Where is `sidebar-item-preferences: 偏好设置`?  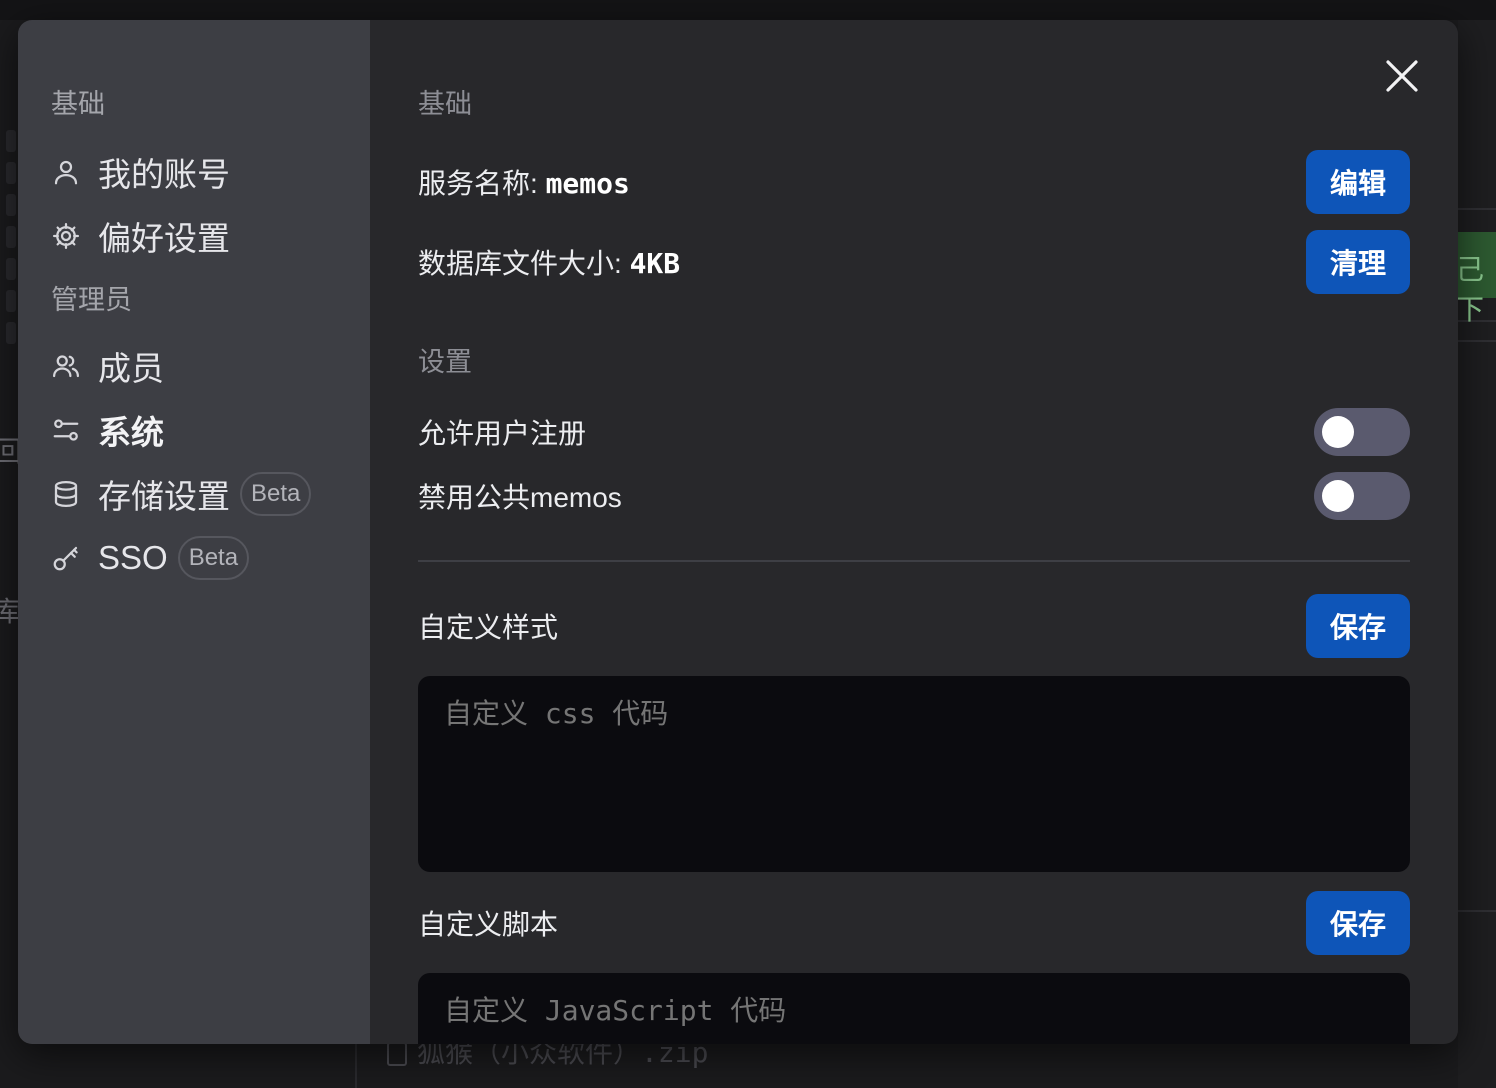 sidebar-item-preferences: 偏好设置 is located at coordinates (194, 236).